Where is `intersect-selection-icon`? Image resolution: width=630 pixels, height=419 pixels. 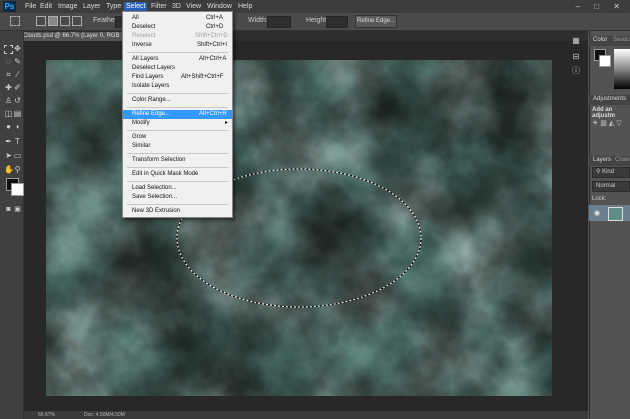 intersect-selection-icon is located at coordinates (77, 21).